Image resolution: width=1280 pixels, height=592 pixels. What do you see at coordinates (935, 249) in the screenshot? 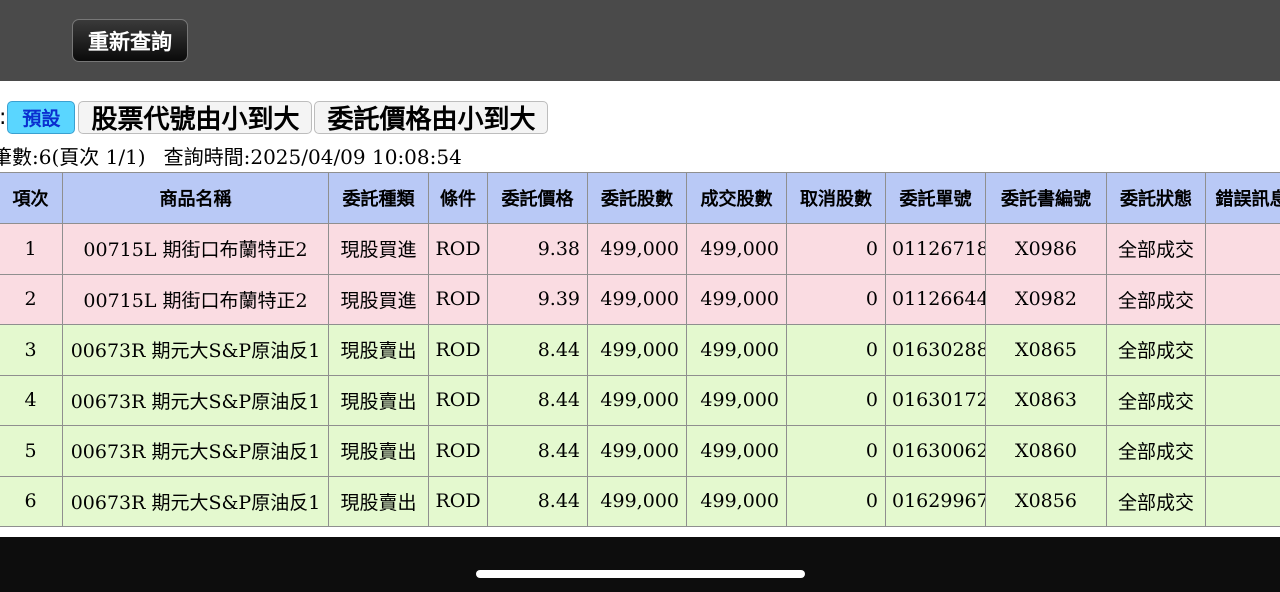
I see `cell-order-no: 01126718` at bounding box center [935, 249].